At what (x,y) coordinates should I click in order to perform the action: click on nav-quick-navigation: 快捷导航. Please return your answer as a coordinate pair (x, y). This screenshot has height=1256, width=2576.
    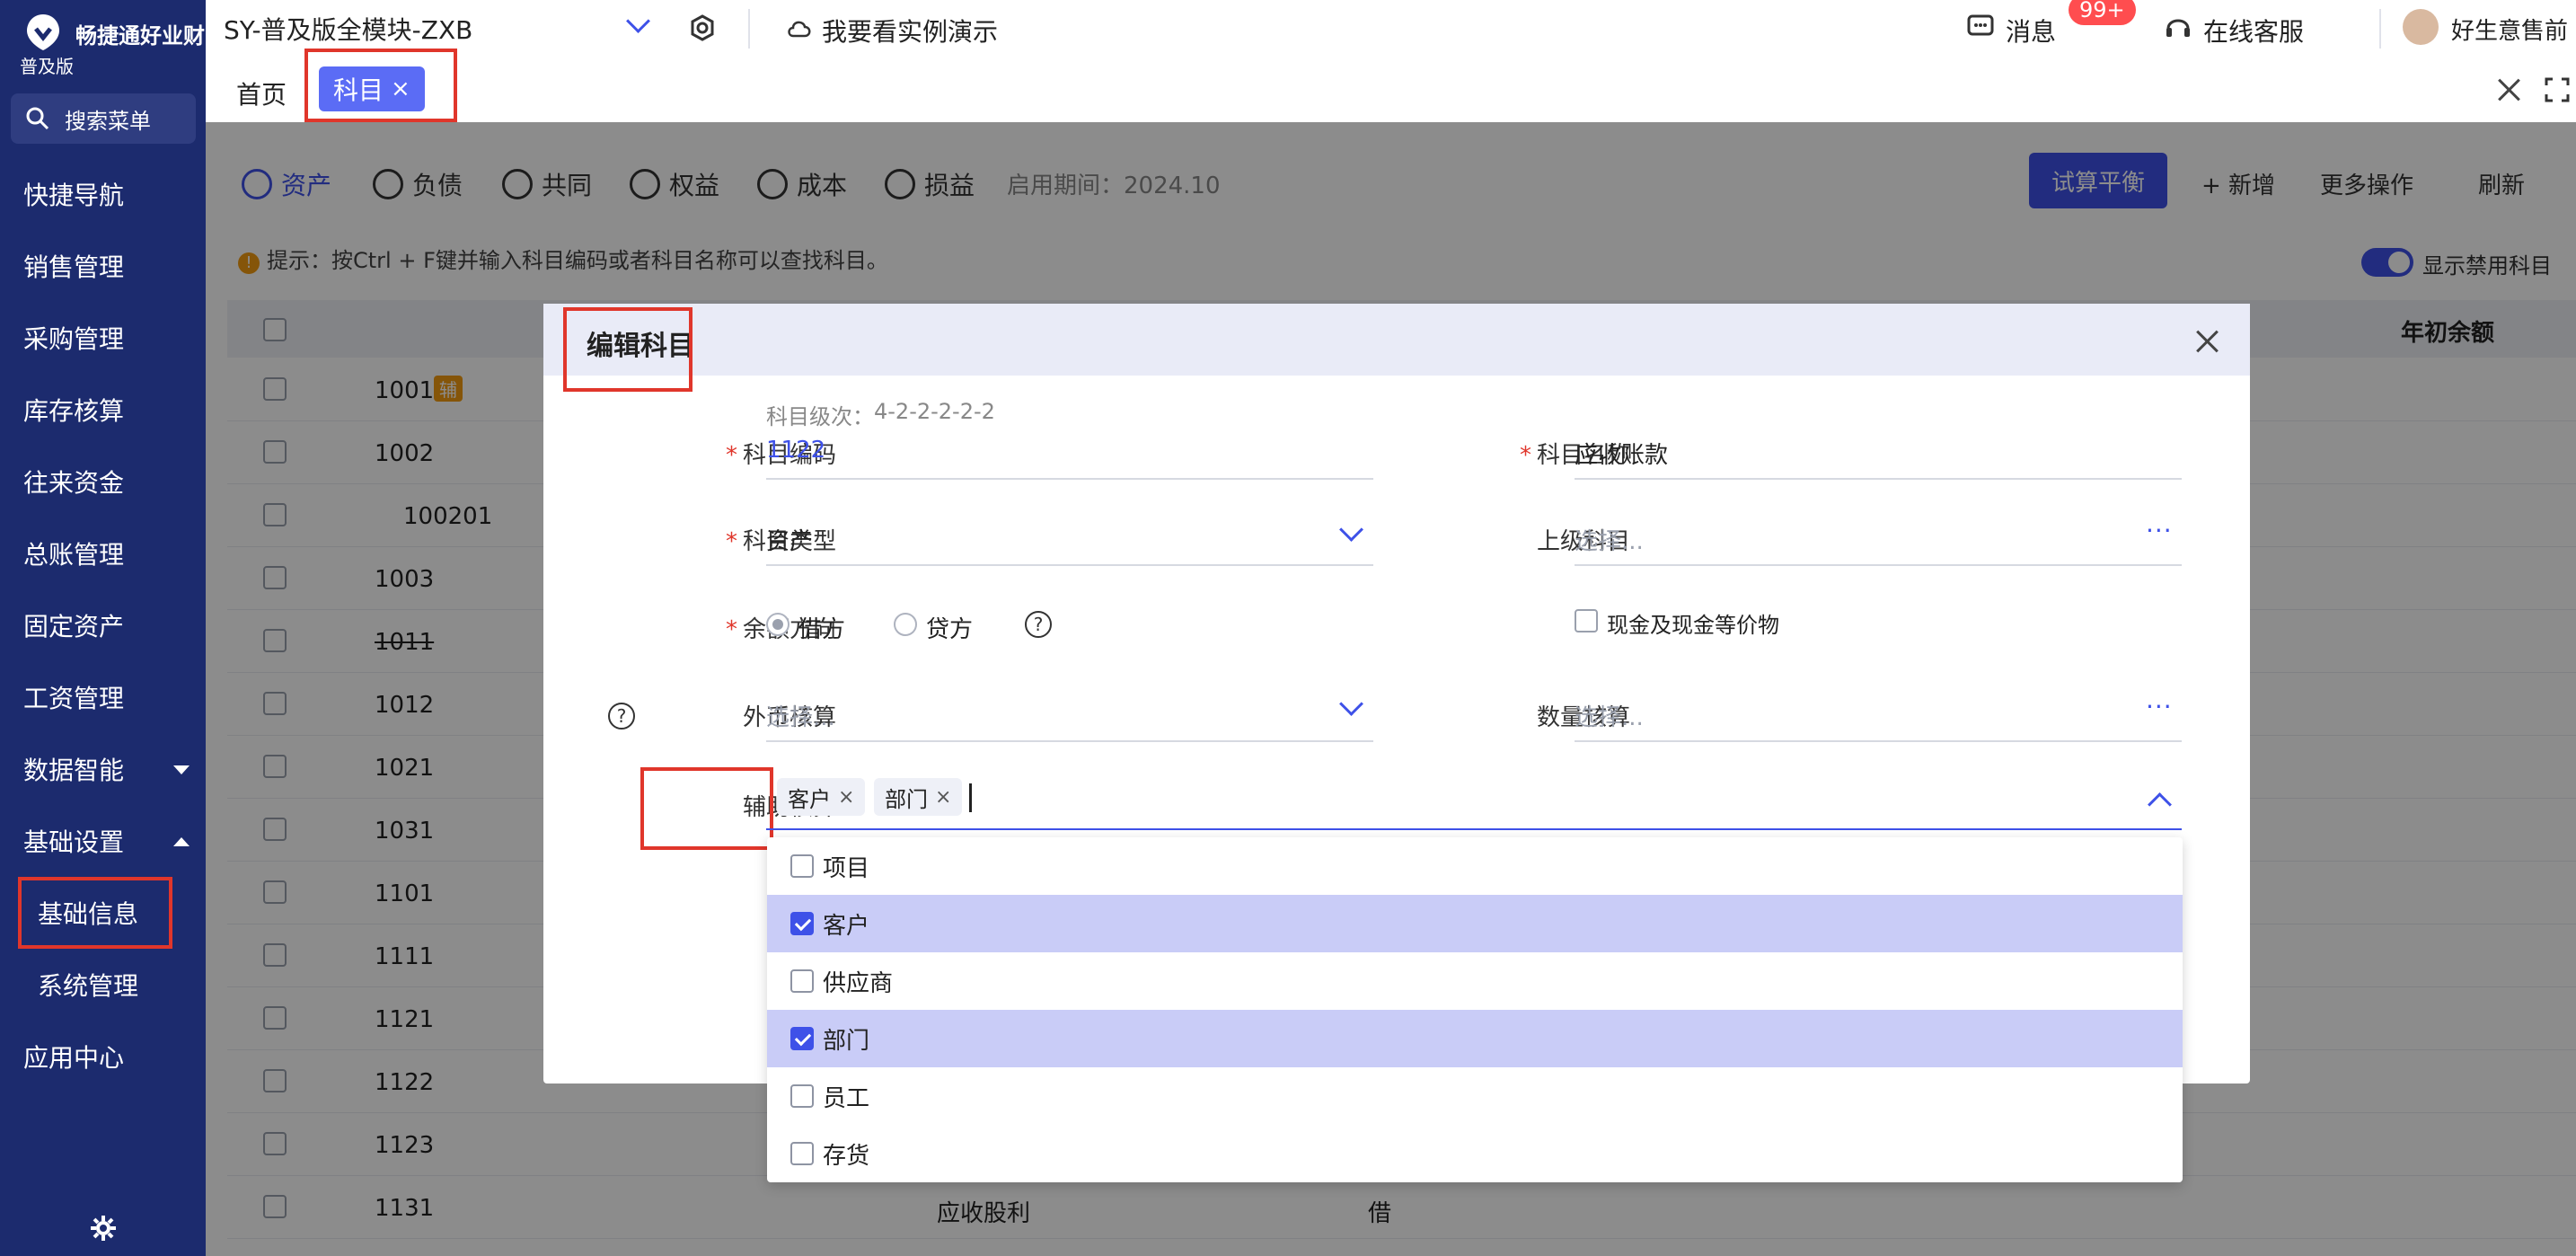
    Looking at the image, I should click on (103, 194).